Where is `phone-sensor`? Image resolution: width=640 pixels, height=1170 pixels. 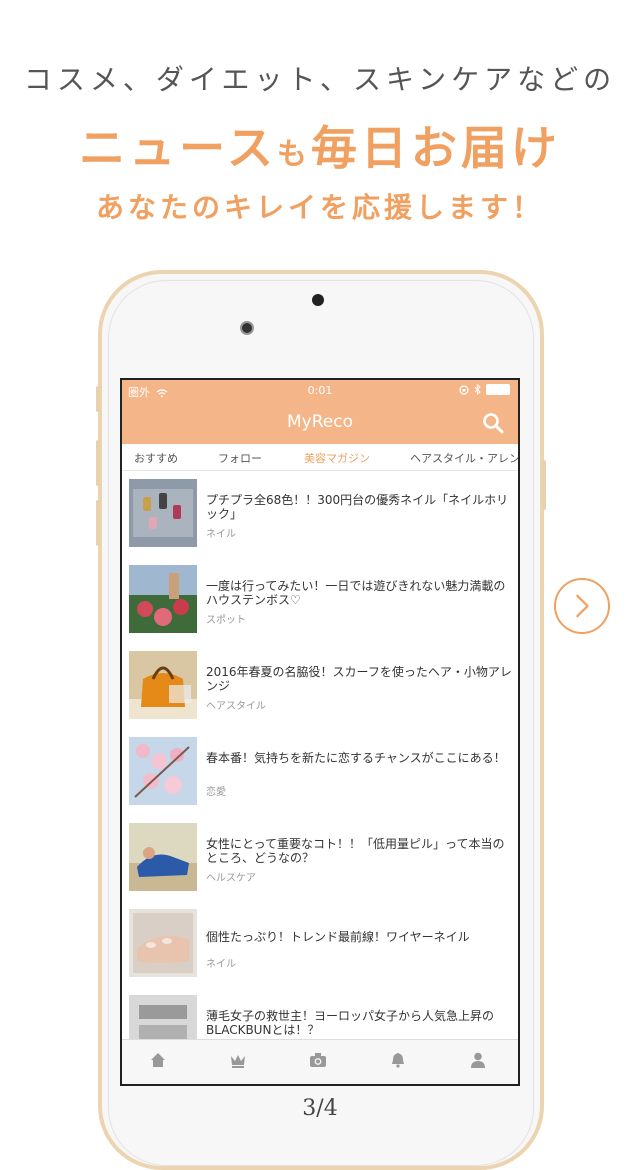
phone-sensor is located at coordinates (318, 300).